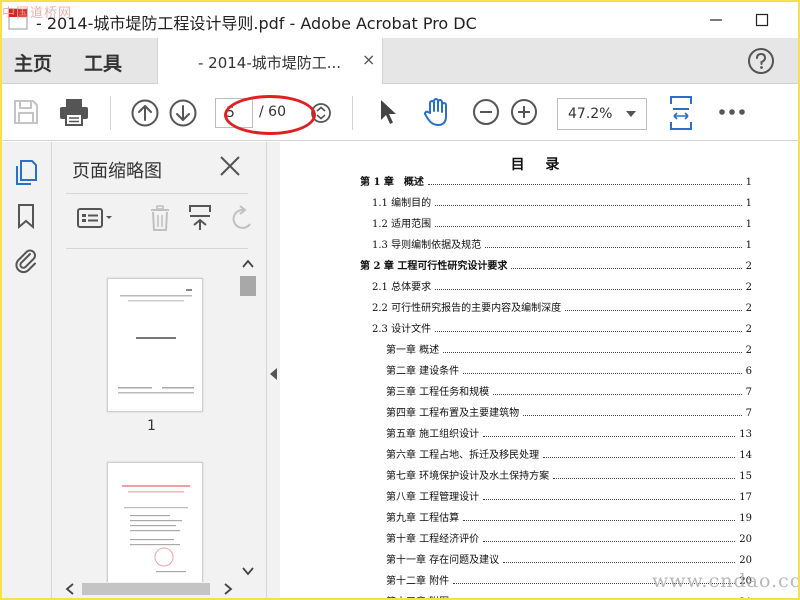 This screenshot has width=800, height=600. What do you see at coordinates (745, 560) in the screenshot?
I see `toc-entry-page: 20` at bounding box center [745, 560].